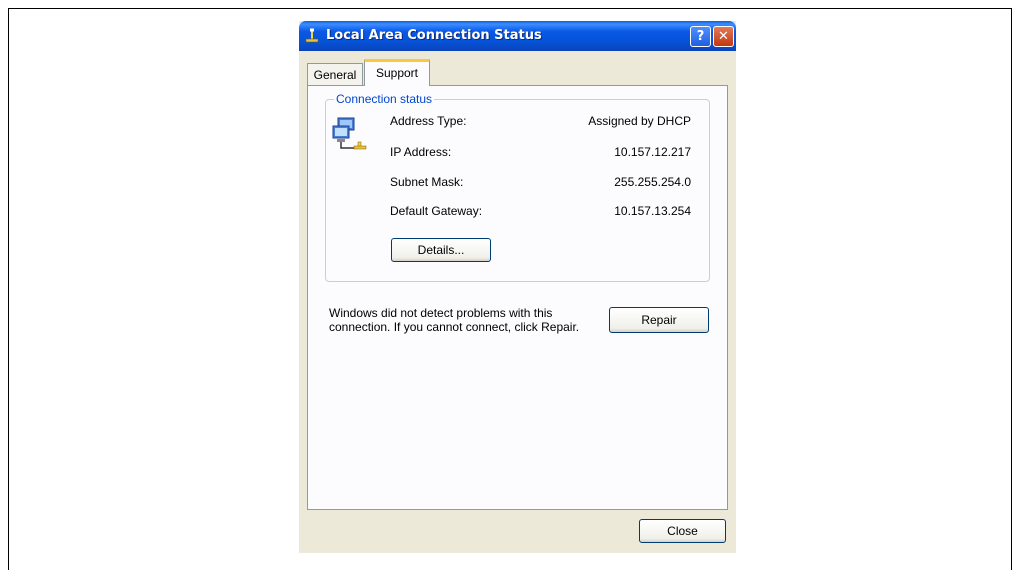 The image size is (1014, 570). I want to click on repair-button: Repair, so click(659, 320).